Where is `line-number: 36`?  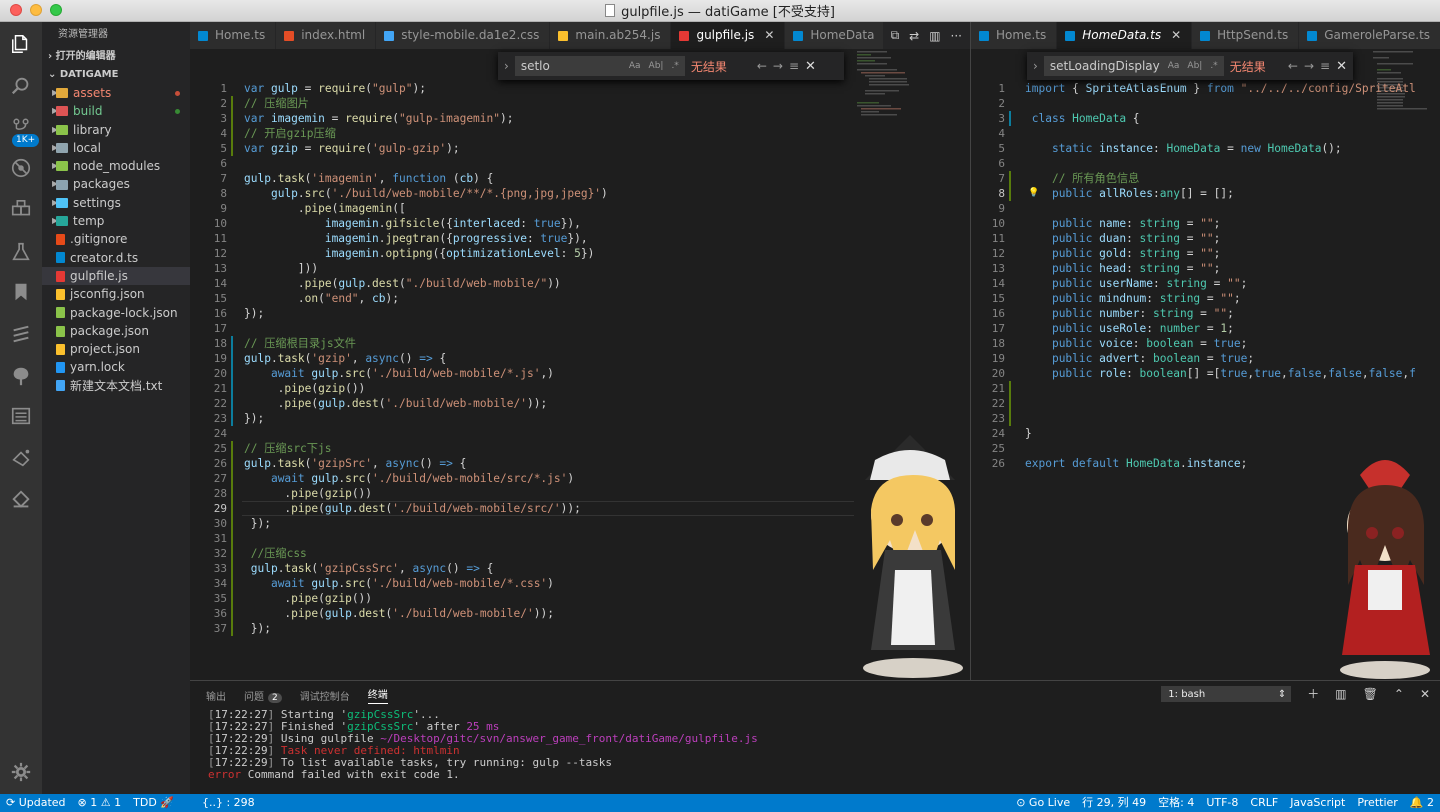 line-number: 36 is located at coordinates (220, 613).